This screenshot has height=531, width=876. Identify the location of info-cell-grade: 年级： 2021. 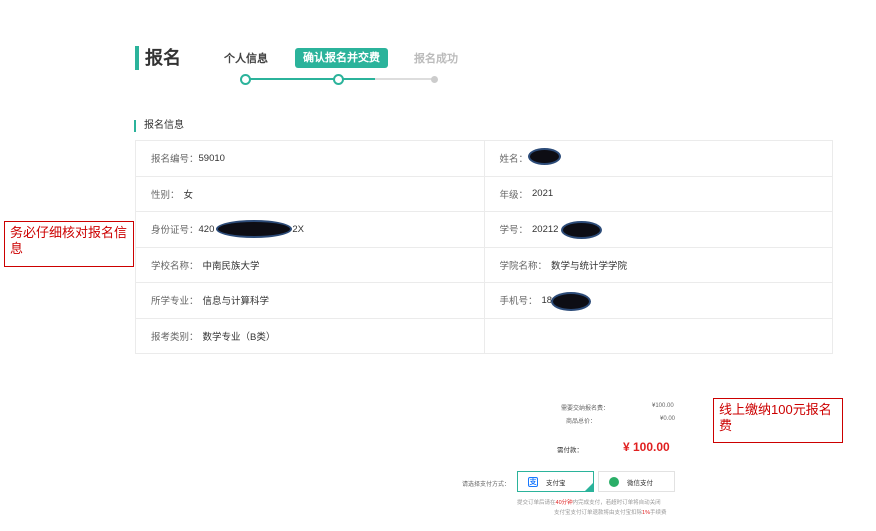
(658, 194).